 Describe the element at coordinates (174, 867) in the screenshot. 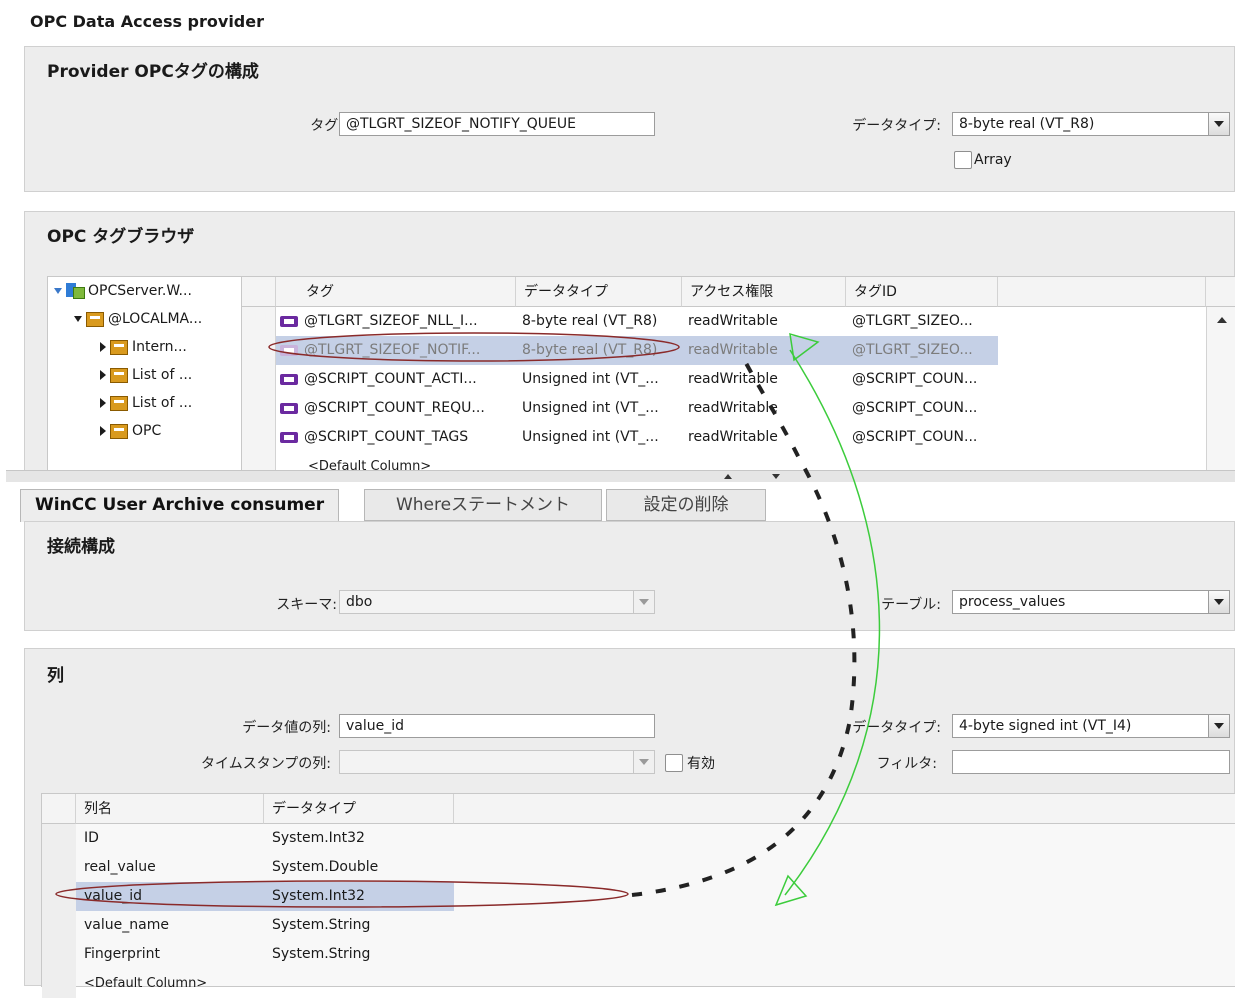

I see `column-row-name: real_value` at that location.